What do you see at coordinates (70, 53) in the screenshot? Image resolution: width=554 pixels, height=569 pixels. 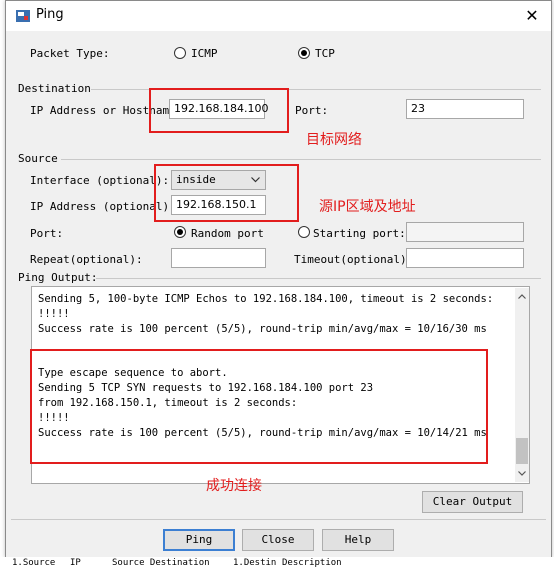 I see `packet-type-label: Packet Type:` at bounding box center [70, 53].